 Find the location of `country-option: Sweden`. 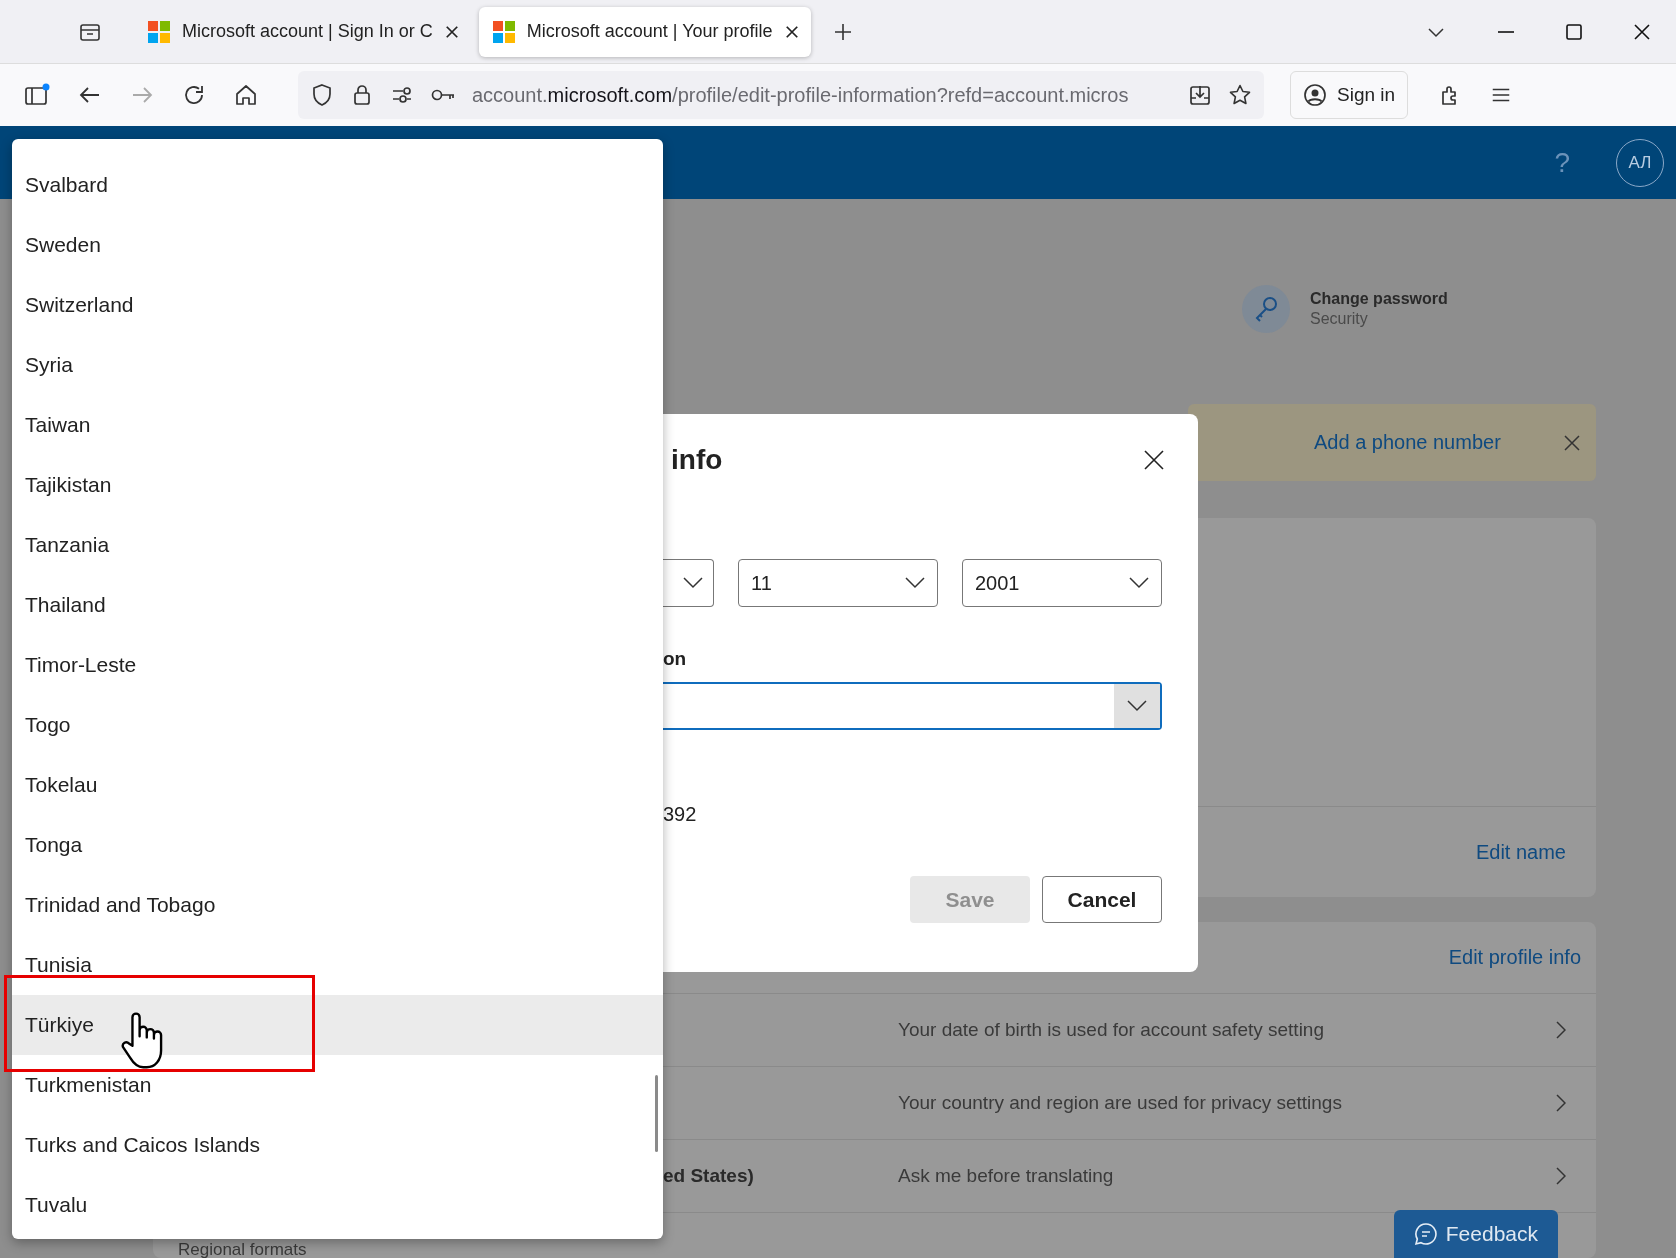

country-option: Sweden is located at coordinates (337, 245).